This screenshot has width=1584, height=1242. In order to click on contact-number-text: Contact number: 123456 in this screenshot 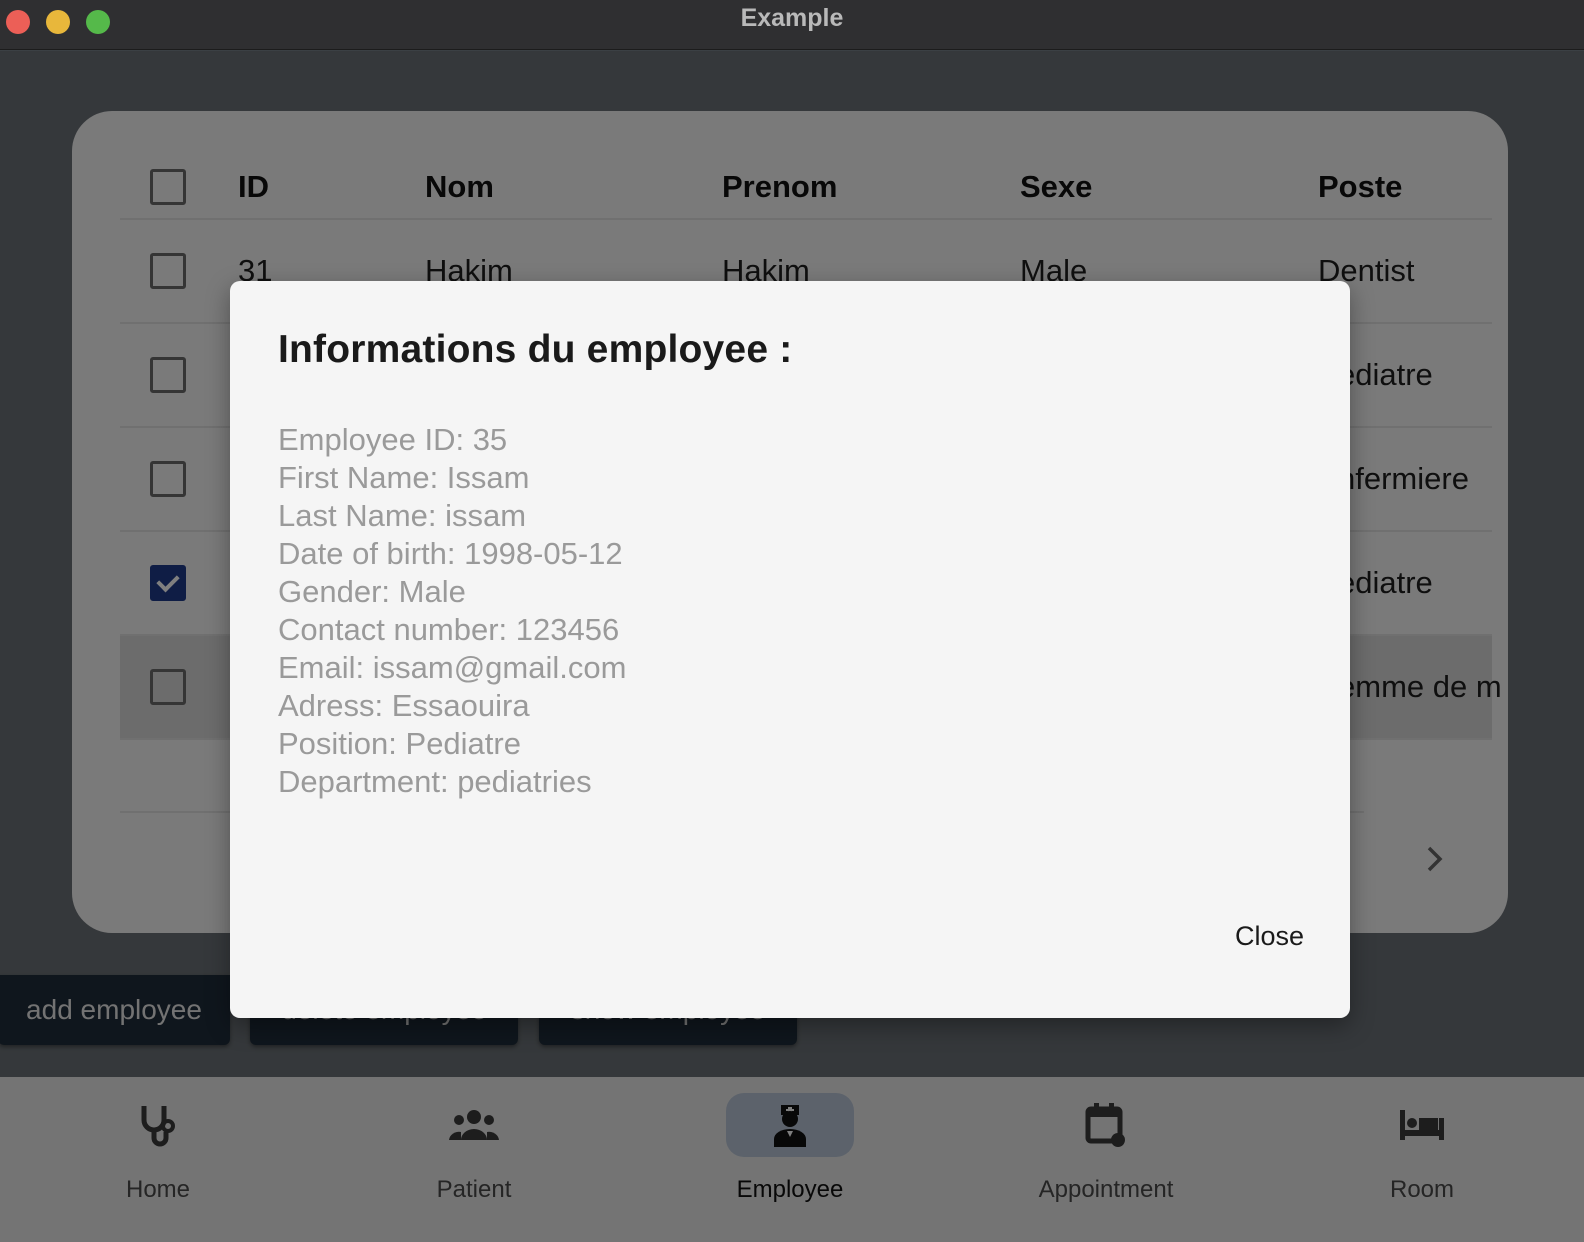, I will do `click(449, 629)`.